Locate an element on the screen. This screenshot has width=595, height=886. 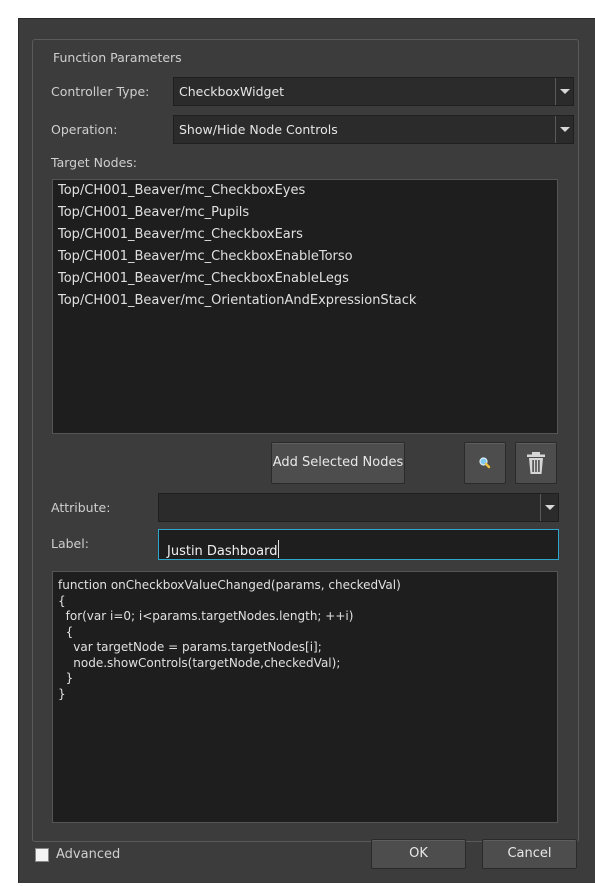
attribute-dropdown is located at coordinates (358, 507).